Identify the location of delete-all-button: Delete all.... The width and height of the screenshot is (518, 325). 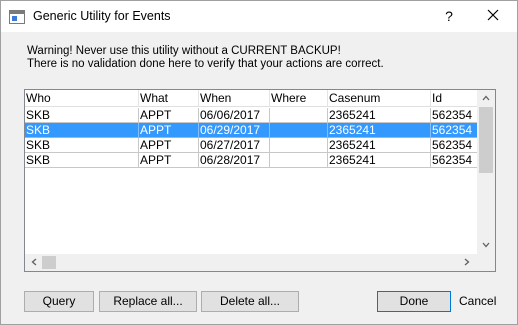
(250, 301).